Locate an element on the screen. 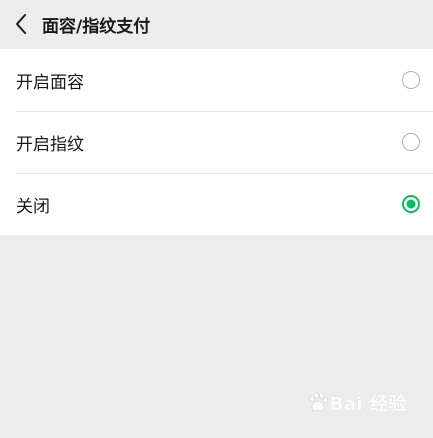 This screenshot has height=438, width=433. option-label: 开启指纹 is located at coordinates (50, 144).